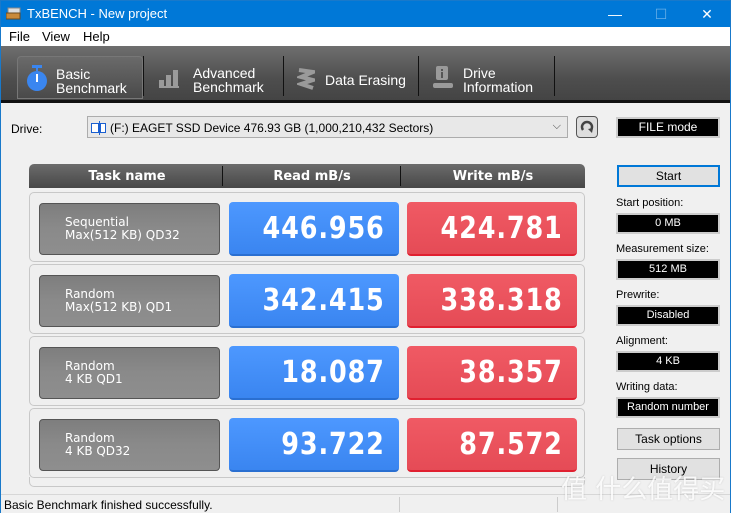 The height and width of the screenshot is (513, 731). Describe the element at coordinates (98, 128) in the screenshot. I see `drive-icon` at that location.